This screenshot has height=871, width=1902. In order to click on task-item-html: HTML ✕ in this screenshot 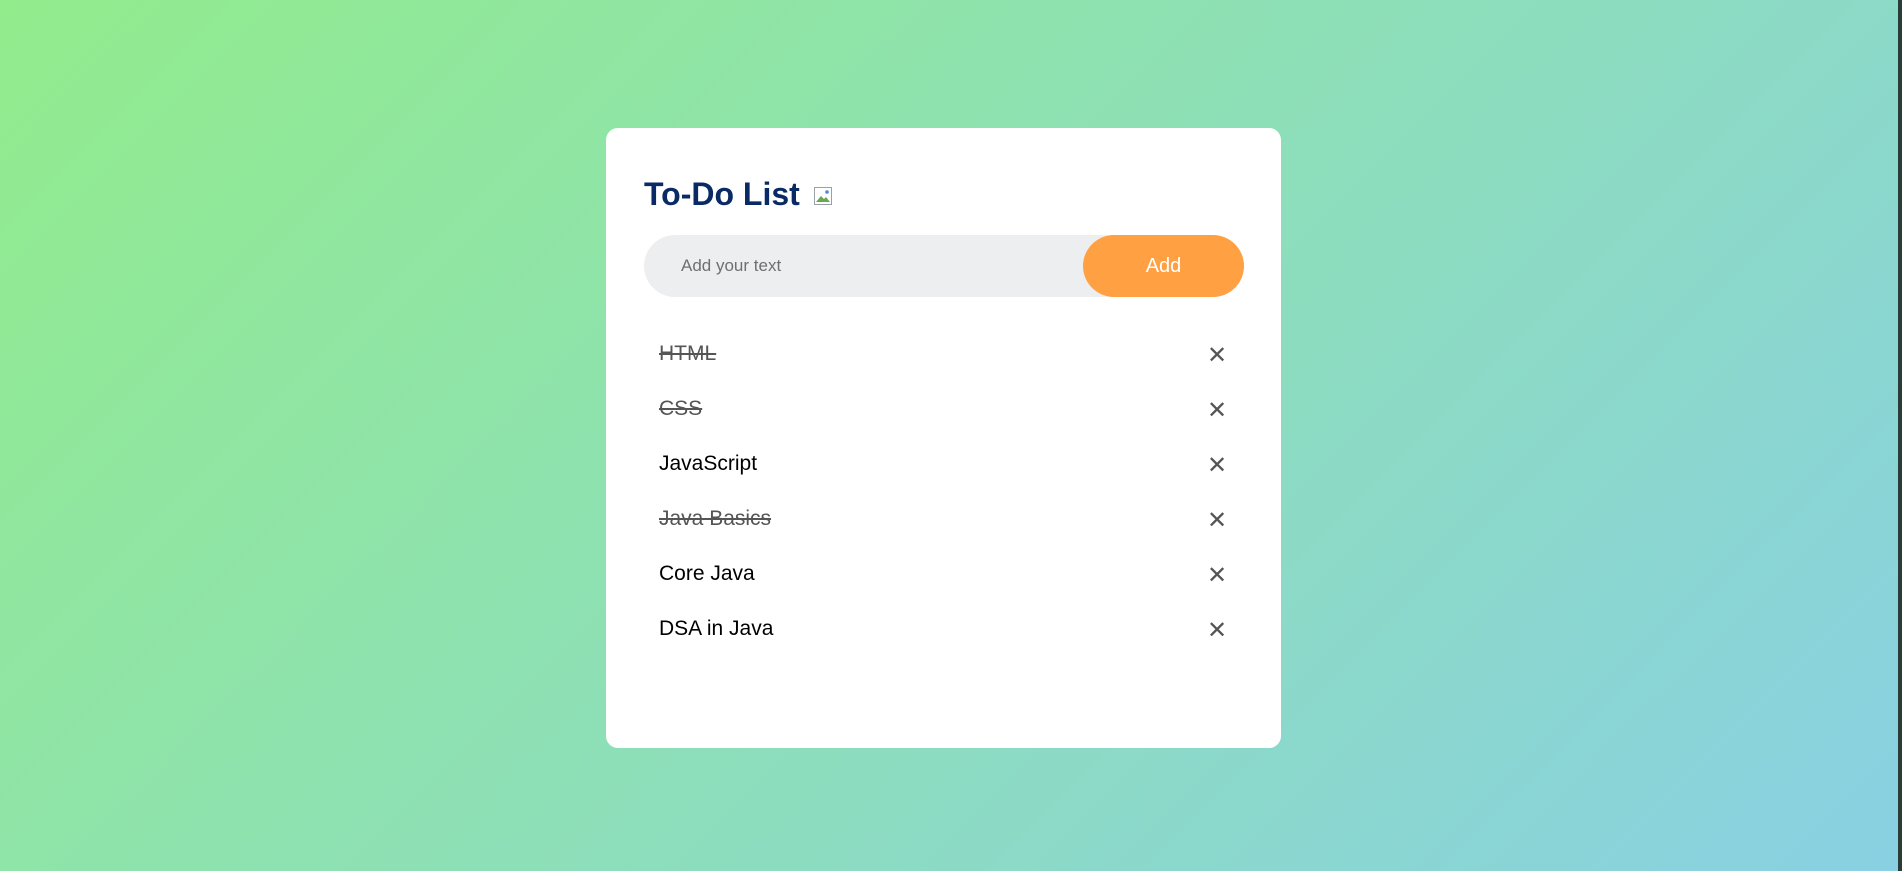, I will do `click(944, 355)`.